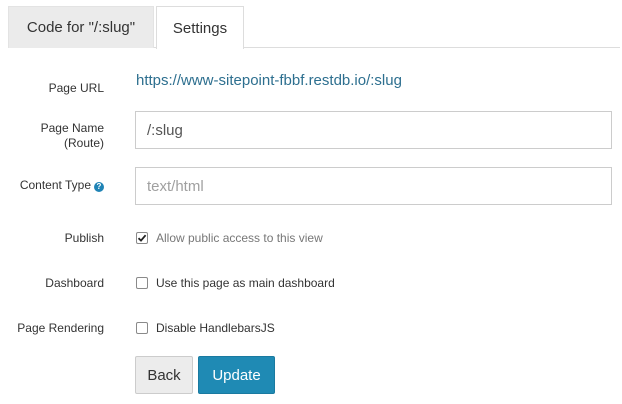  I want to click on dashboard-checkbox, so click(142, 283).